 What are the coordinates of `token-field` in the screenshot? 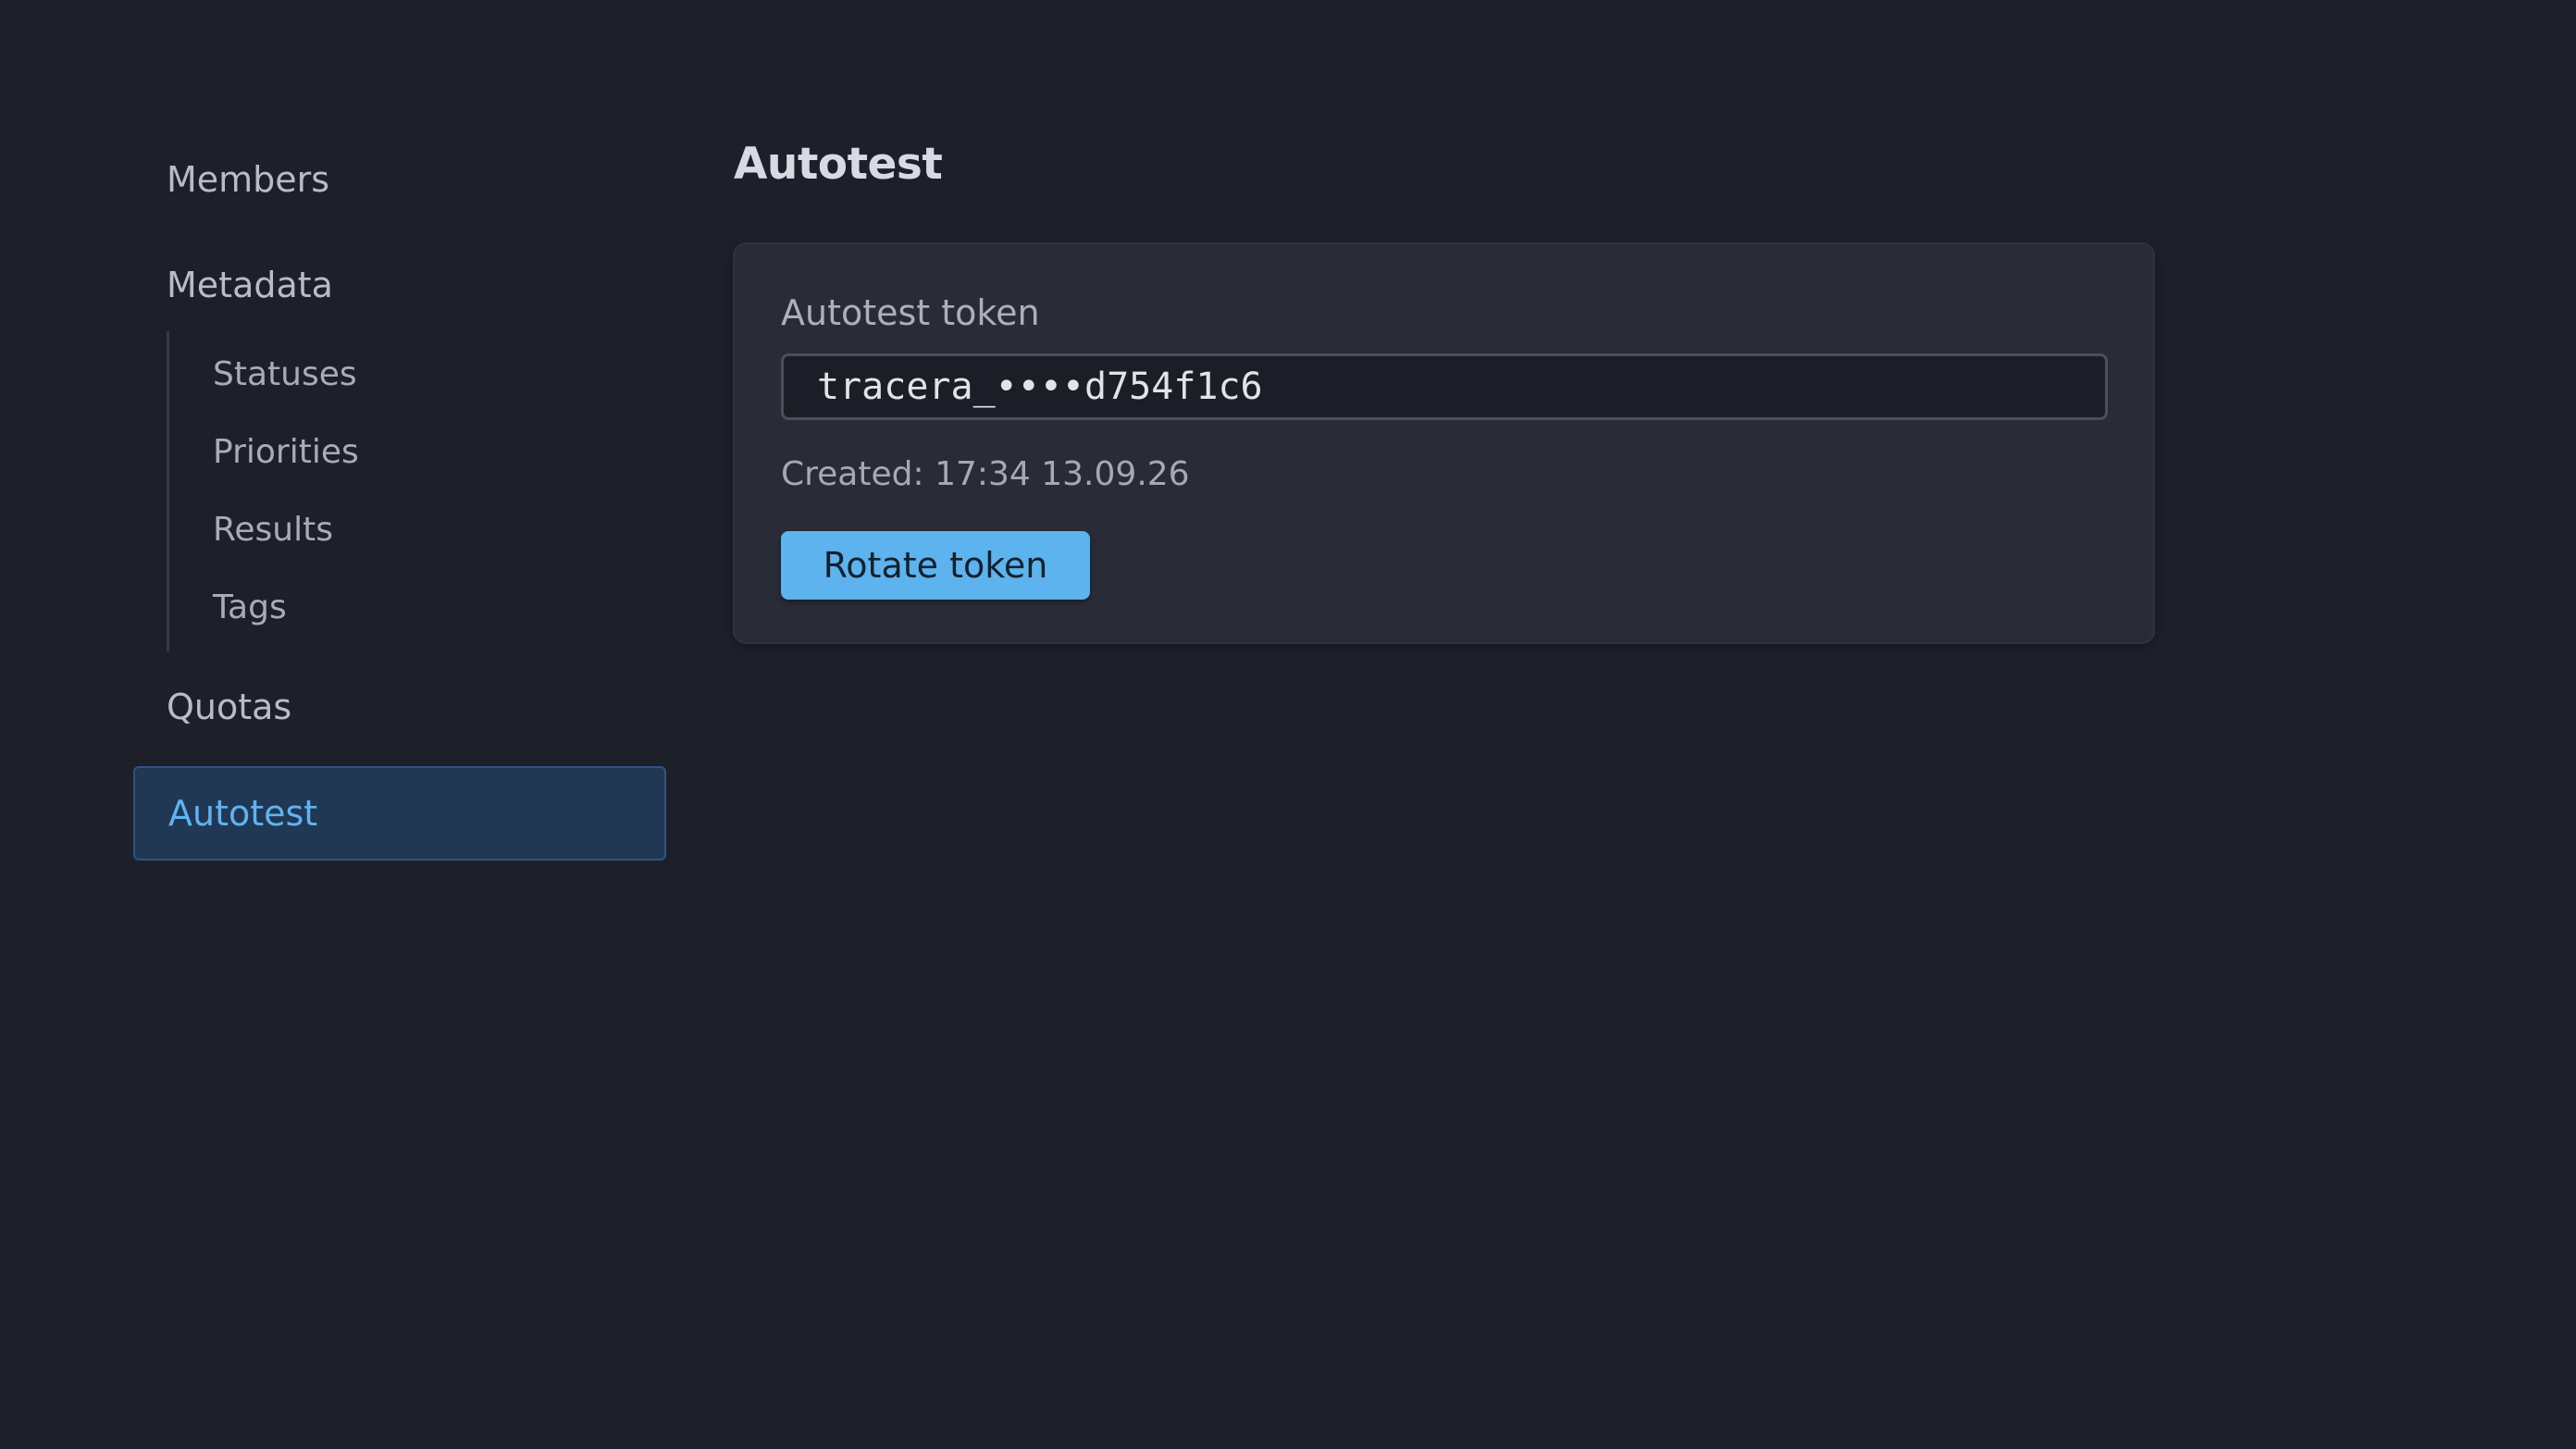 It's located at (1444, 386).